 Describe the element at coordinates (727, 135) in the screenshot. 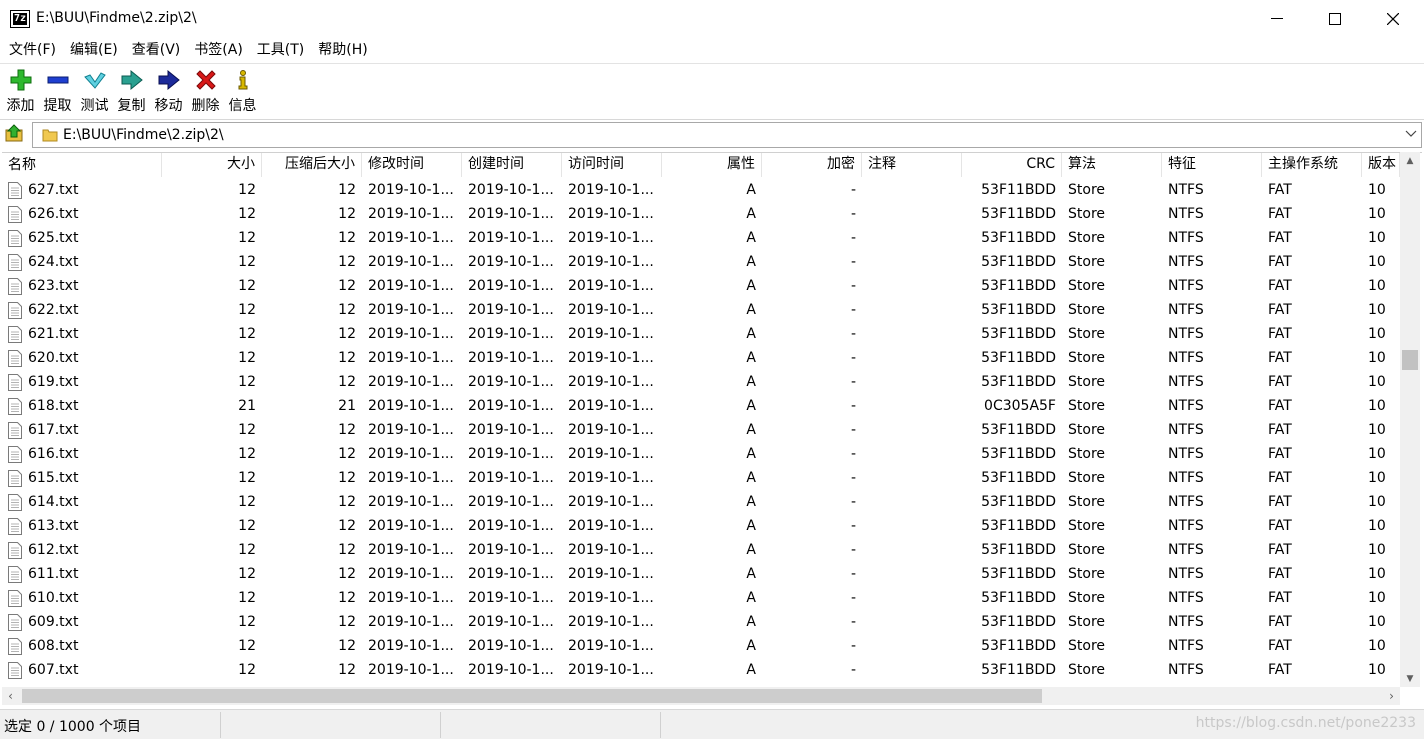

I see `address-field: E:\BUU\Findme\2.zip\2\` at that location.